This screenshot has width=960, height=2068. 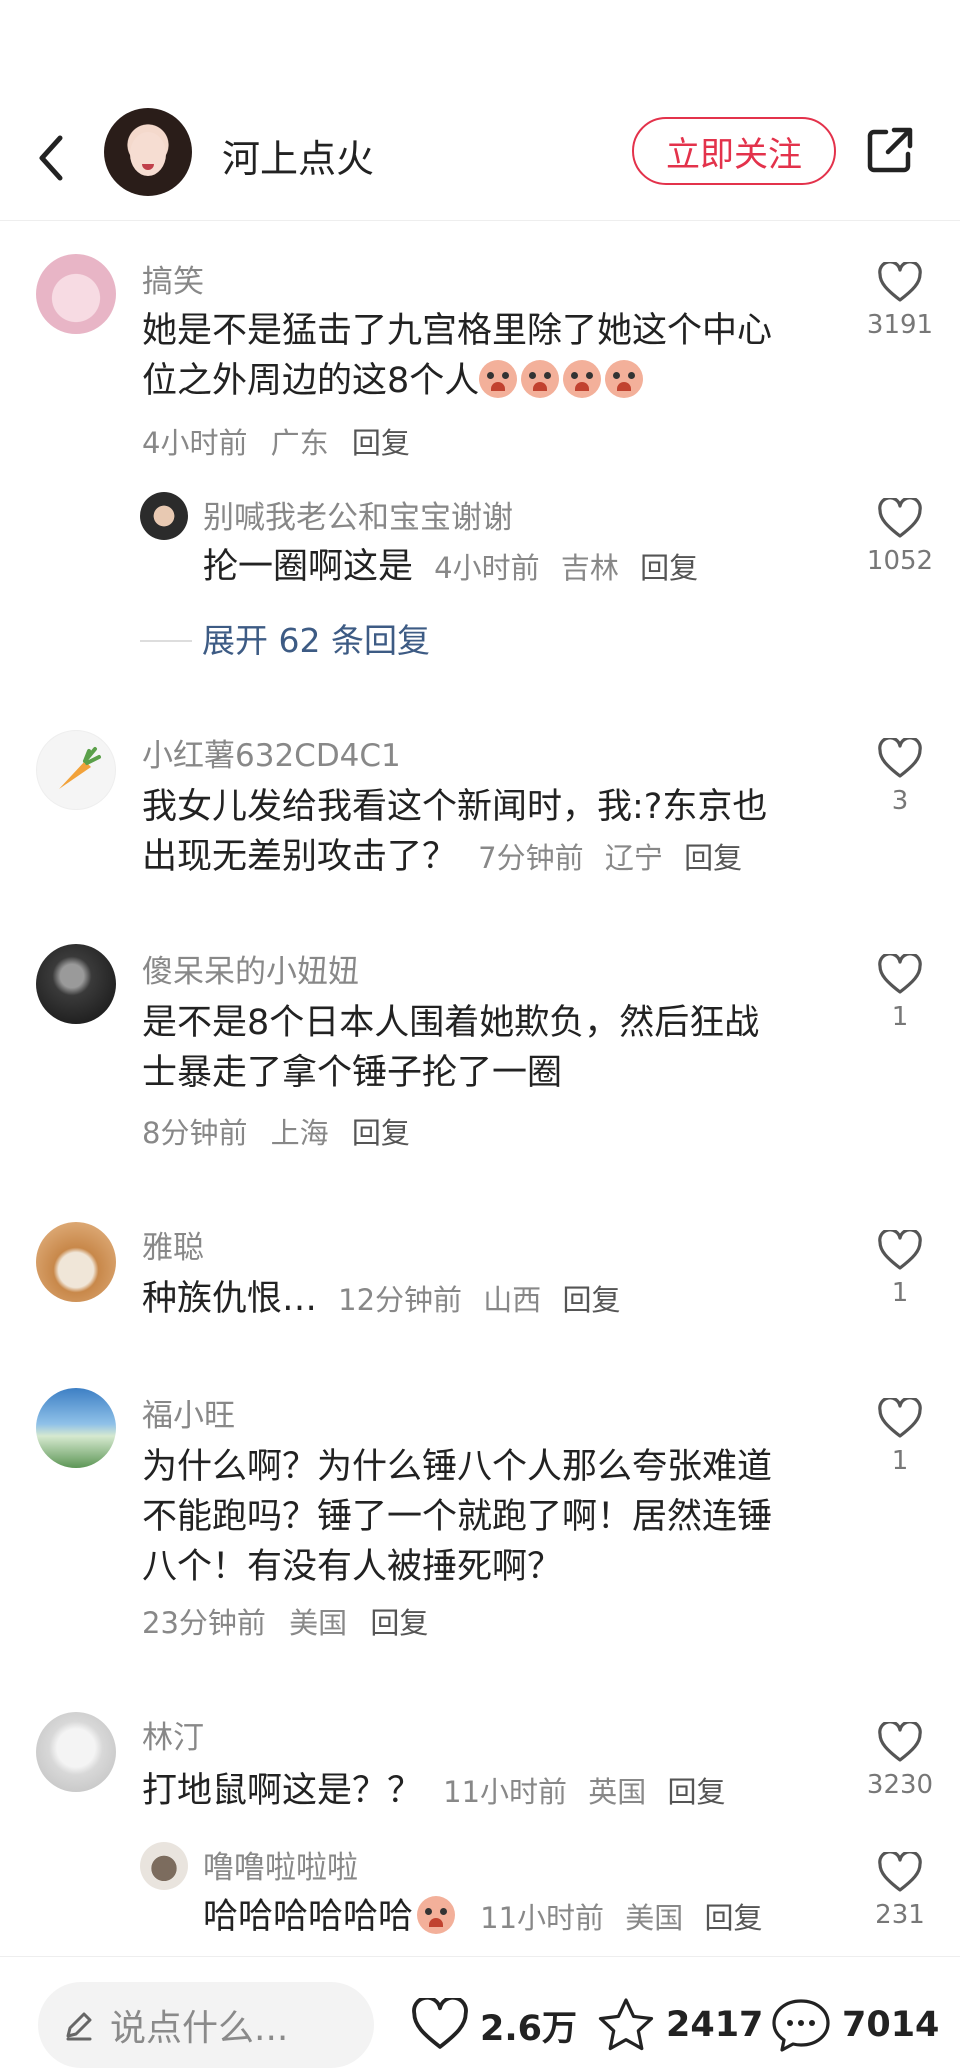 What do you see at coordinates (166, 641) in the screenshot?
I see `expand-divider` at bounding box center [166, 641].